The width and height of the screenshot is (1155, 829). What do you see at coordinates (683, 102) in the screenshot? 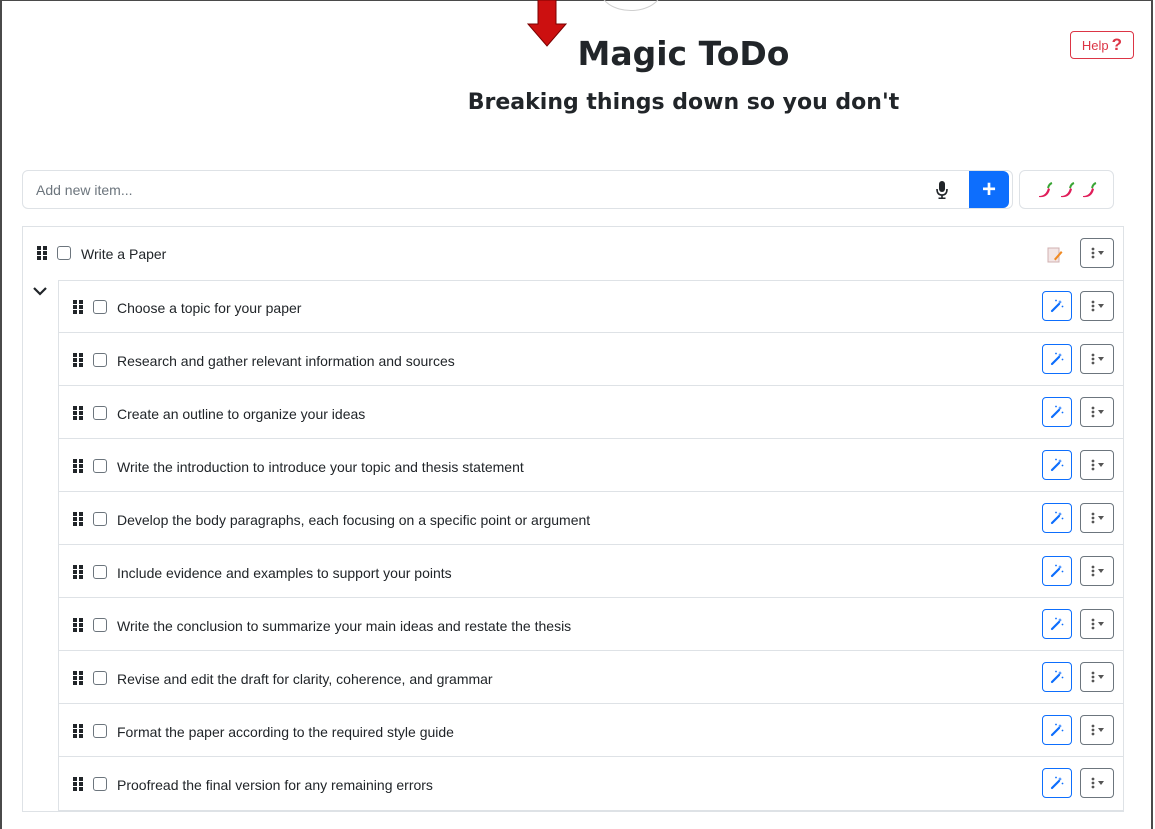
I see `page-subtitle: Breaking things down so you don't` at bounding box center [683, 102].